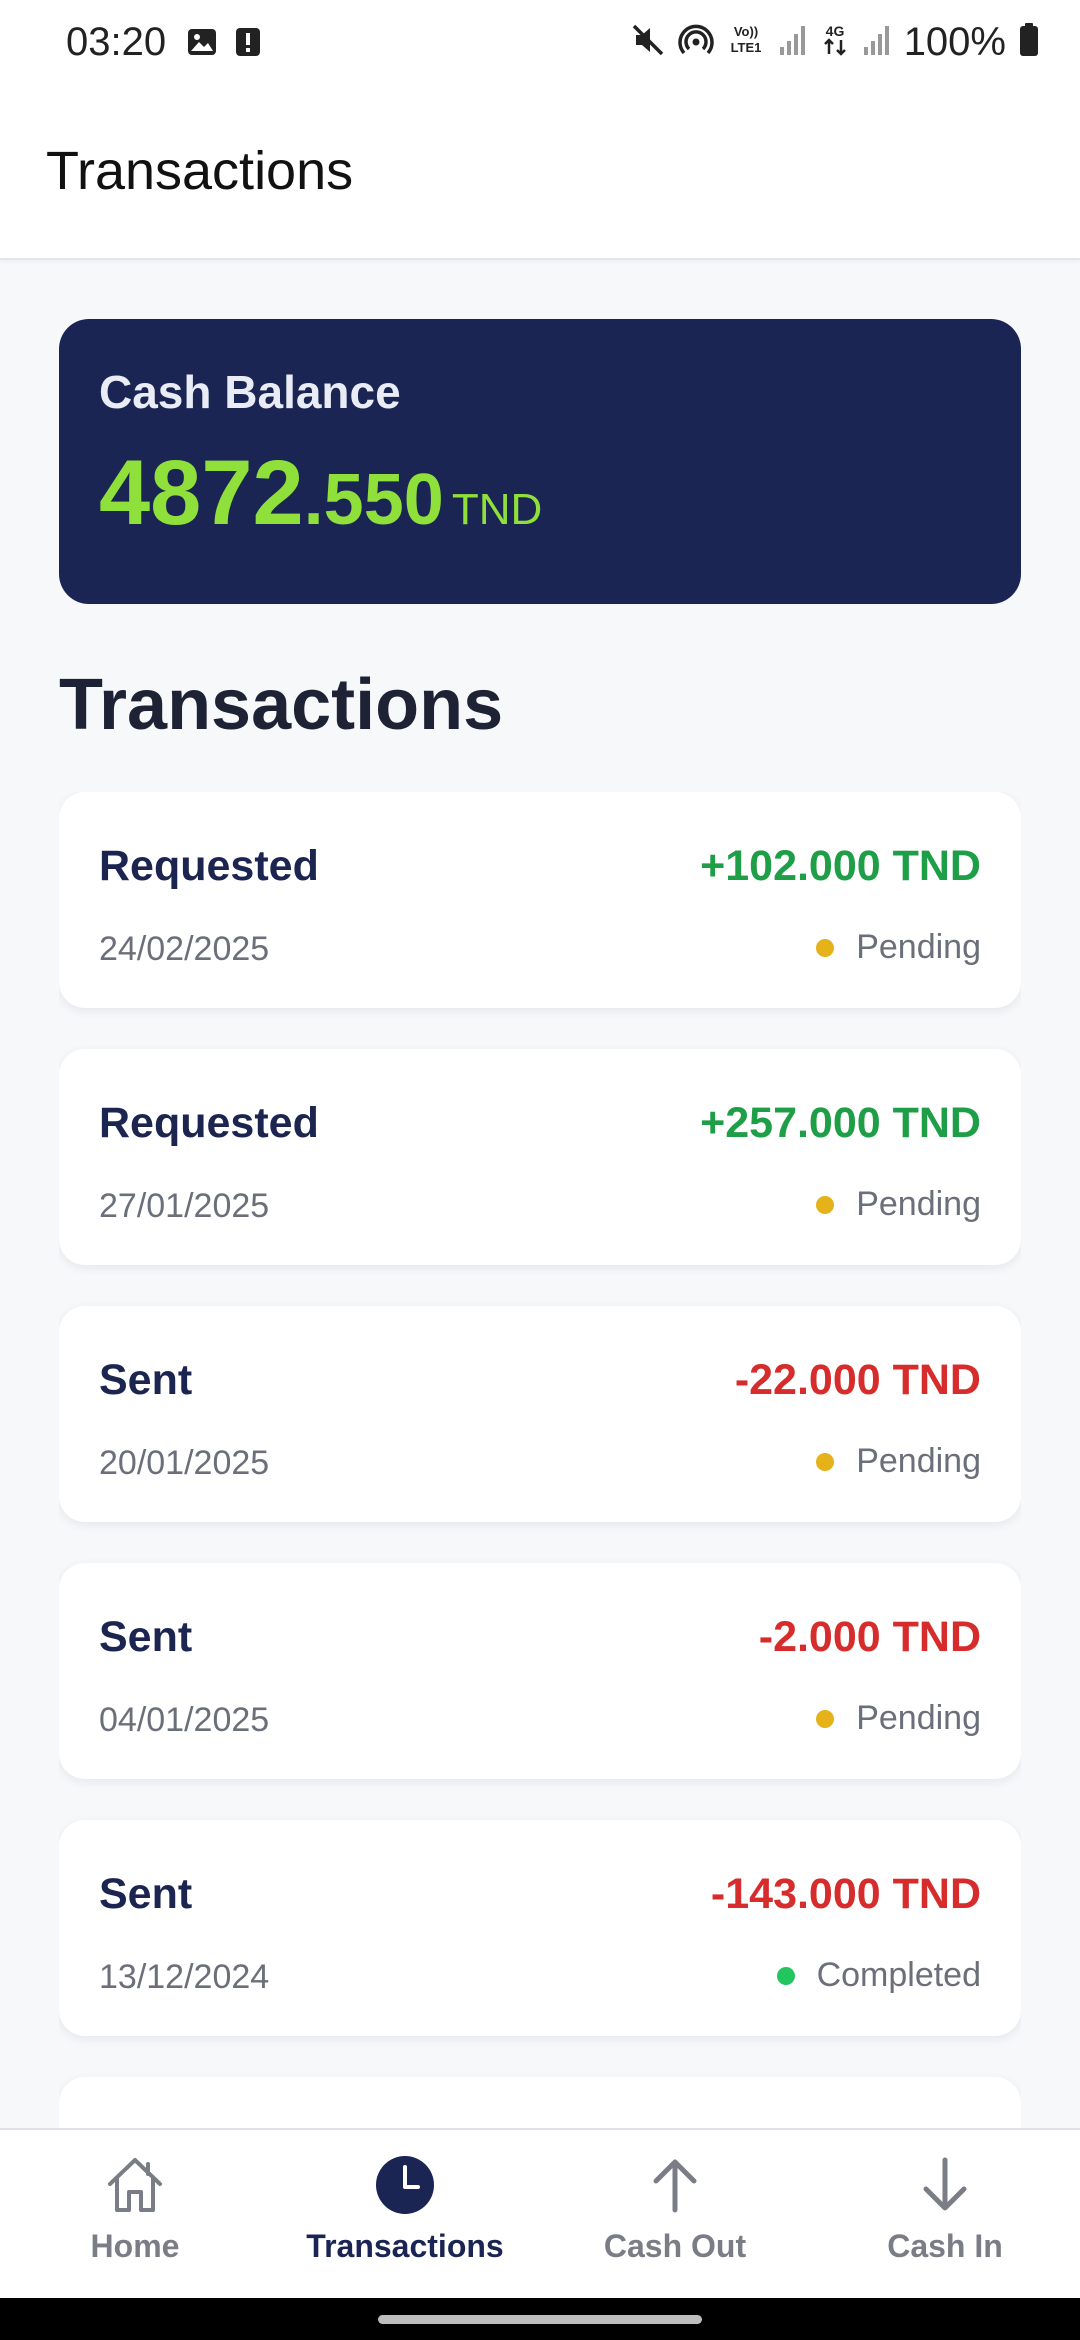  What do you see at coordinates (540, 2102) in the screenshot?
I see `transaction-card` at bounding box center [540, 2102].